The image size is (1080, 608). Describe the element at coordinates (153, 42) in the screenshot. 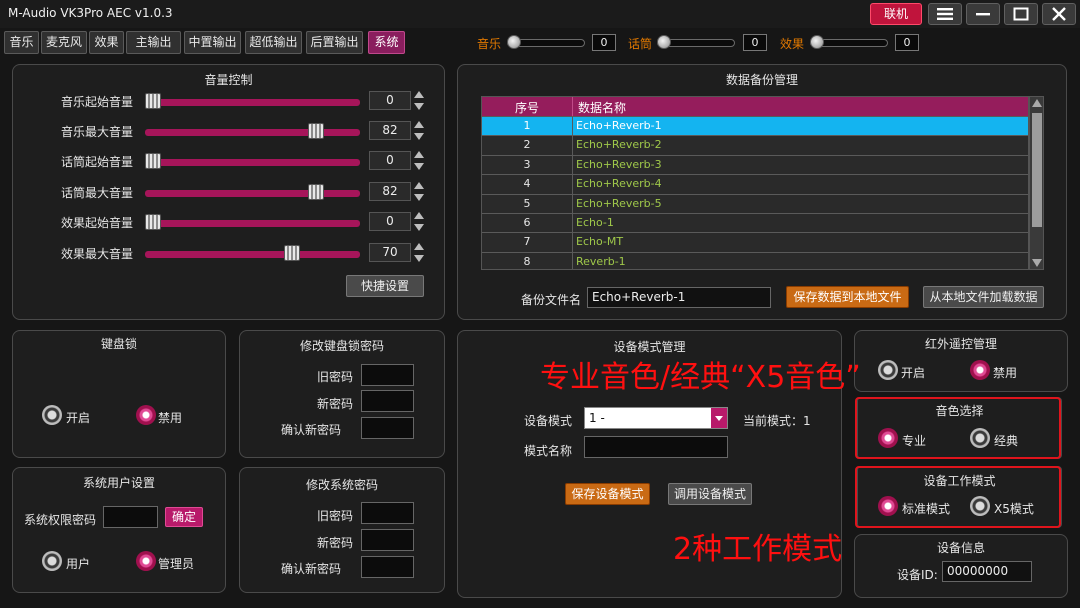

I see `tab-main-output: 主输出` at that location.